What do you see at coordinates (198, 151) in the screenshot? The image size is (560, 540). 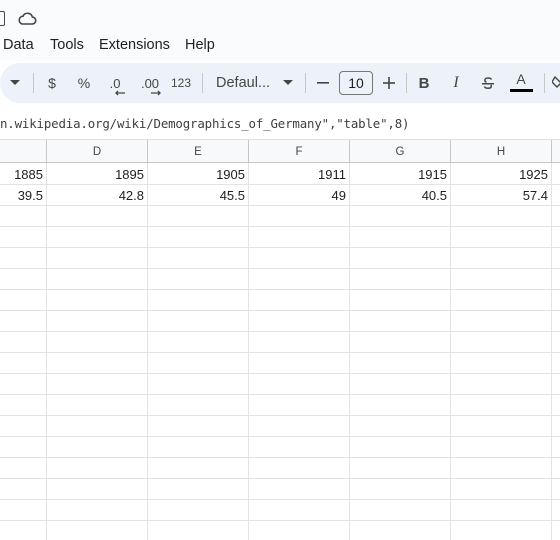 I see `column-header-e: E` at bounding box center [198, 151].